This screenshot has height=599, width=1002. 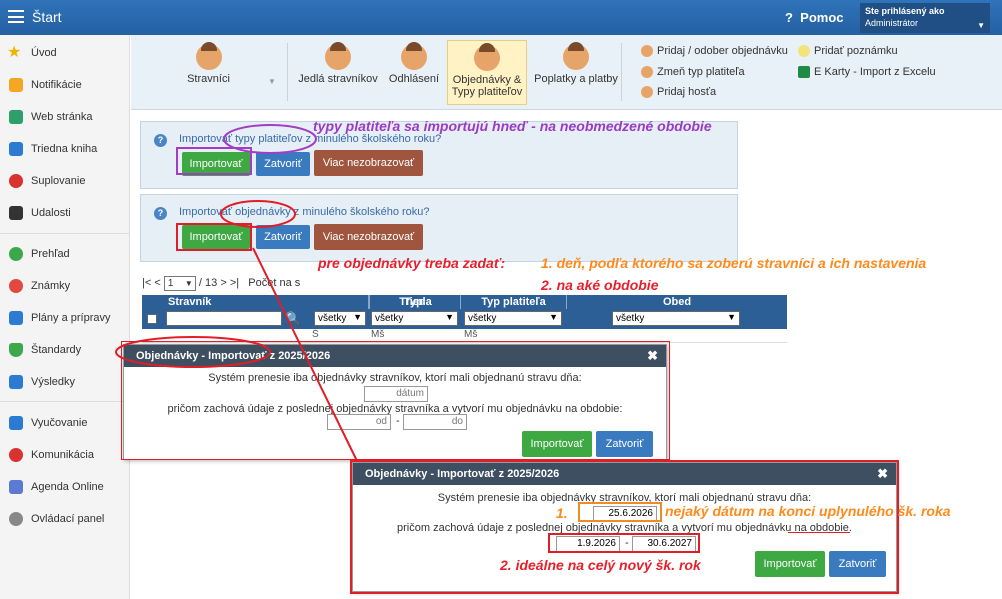 What do you see at coordinates (414, 79) in the screenshot?
I see `ribbon-button-label: Odhlásení` at bounding box center [414, 79].